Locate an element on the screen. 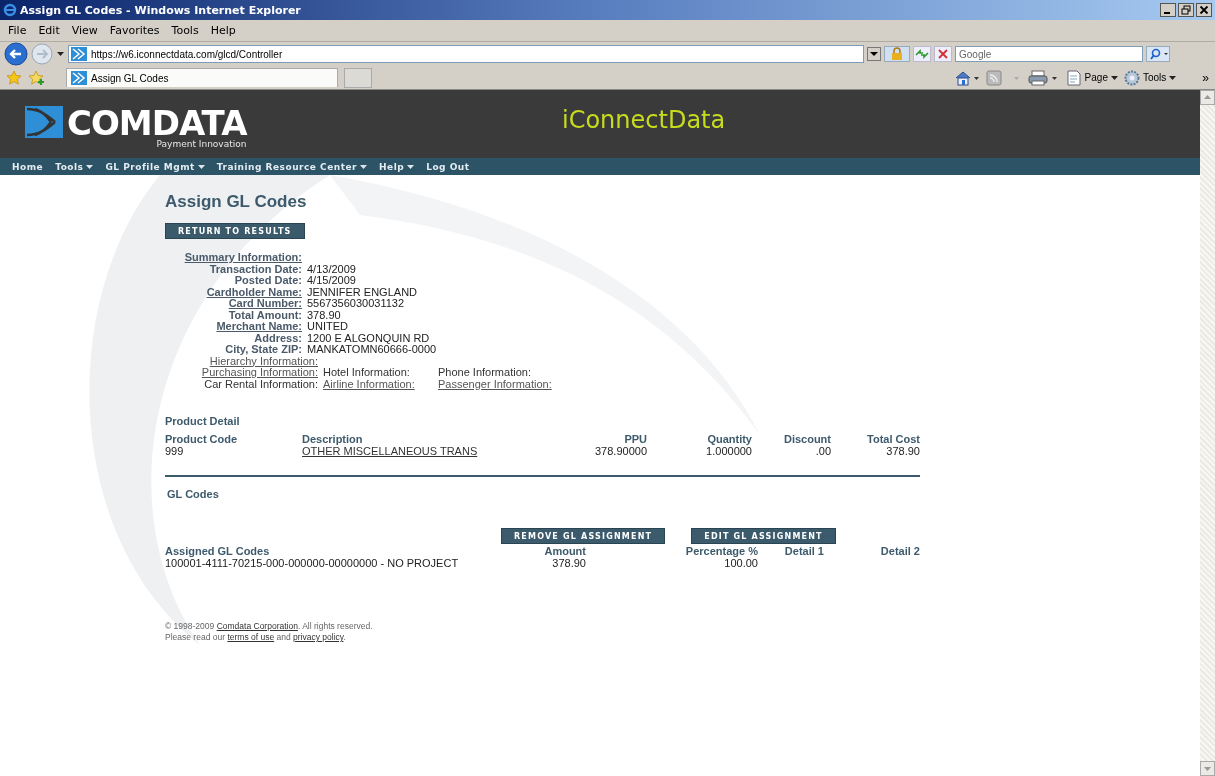 The width and height of the screenshot is (1215, 776). copyright-text: © 1998-2009 Comdata Corporation. All rights reserved. is located at coordinates (269, 626).